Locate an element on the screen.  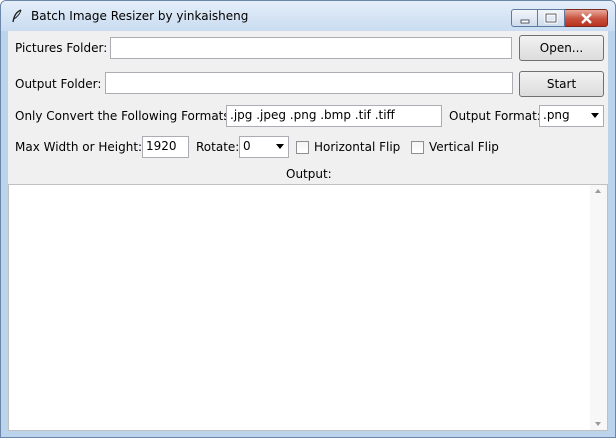
maximize-button is located at coordinates (551, 18).